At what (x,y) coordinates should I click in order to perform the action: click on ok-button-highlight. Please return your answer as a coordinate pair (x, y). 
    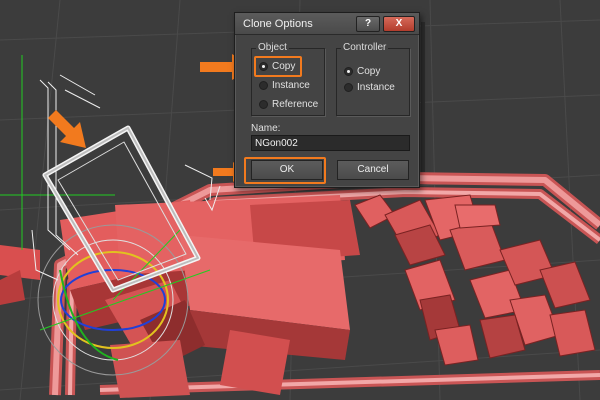
    Looking at the image, I should click on (285, 170).